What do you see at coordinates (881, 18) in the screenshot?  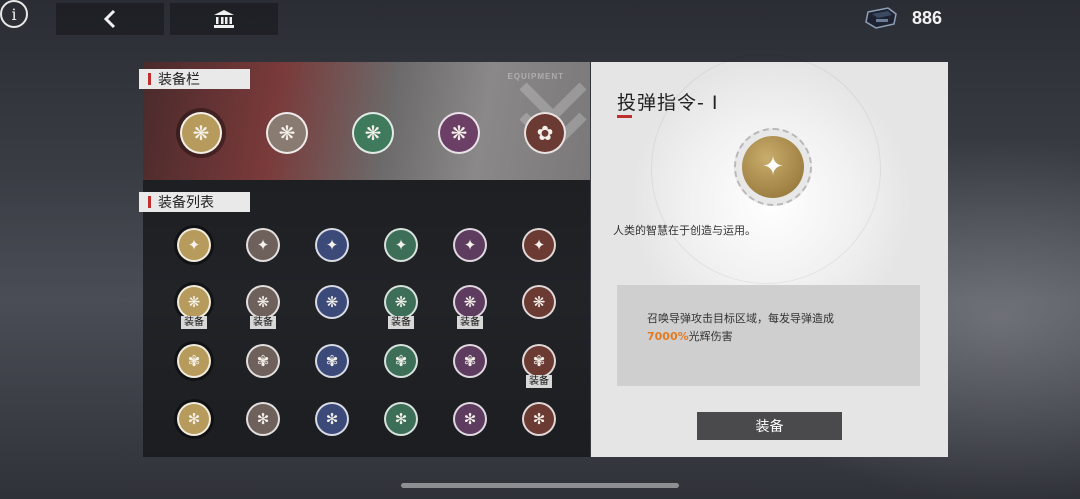 I see `chip-device-icon` at bounding box center [881, 18].